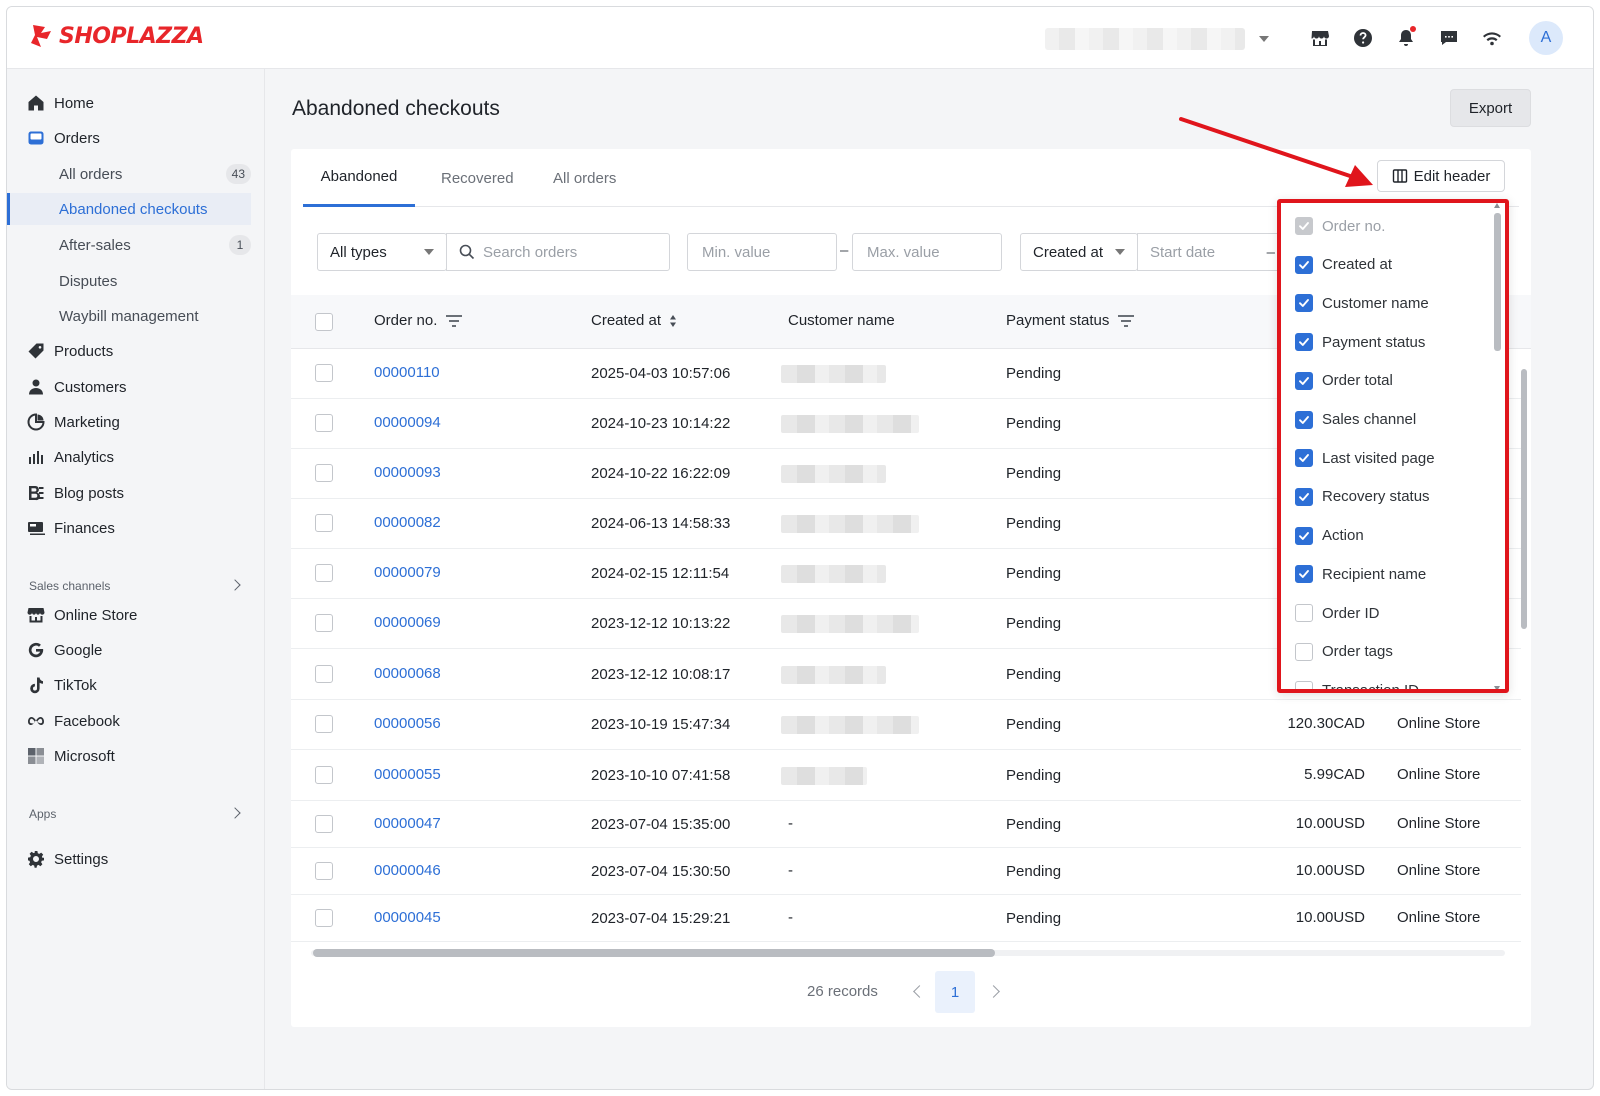 The image size is (1600, 1096). What do you see at coordinates (1360, 342) in the screenshot?
I see `column-option: Payment status` at bounding box center [1360, 342].